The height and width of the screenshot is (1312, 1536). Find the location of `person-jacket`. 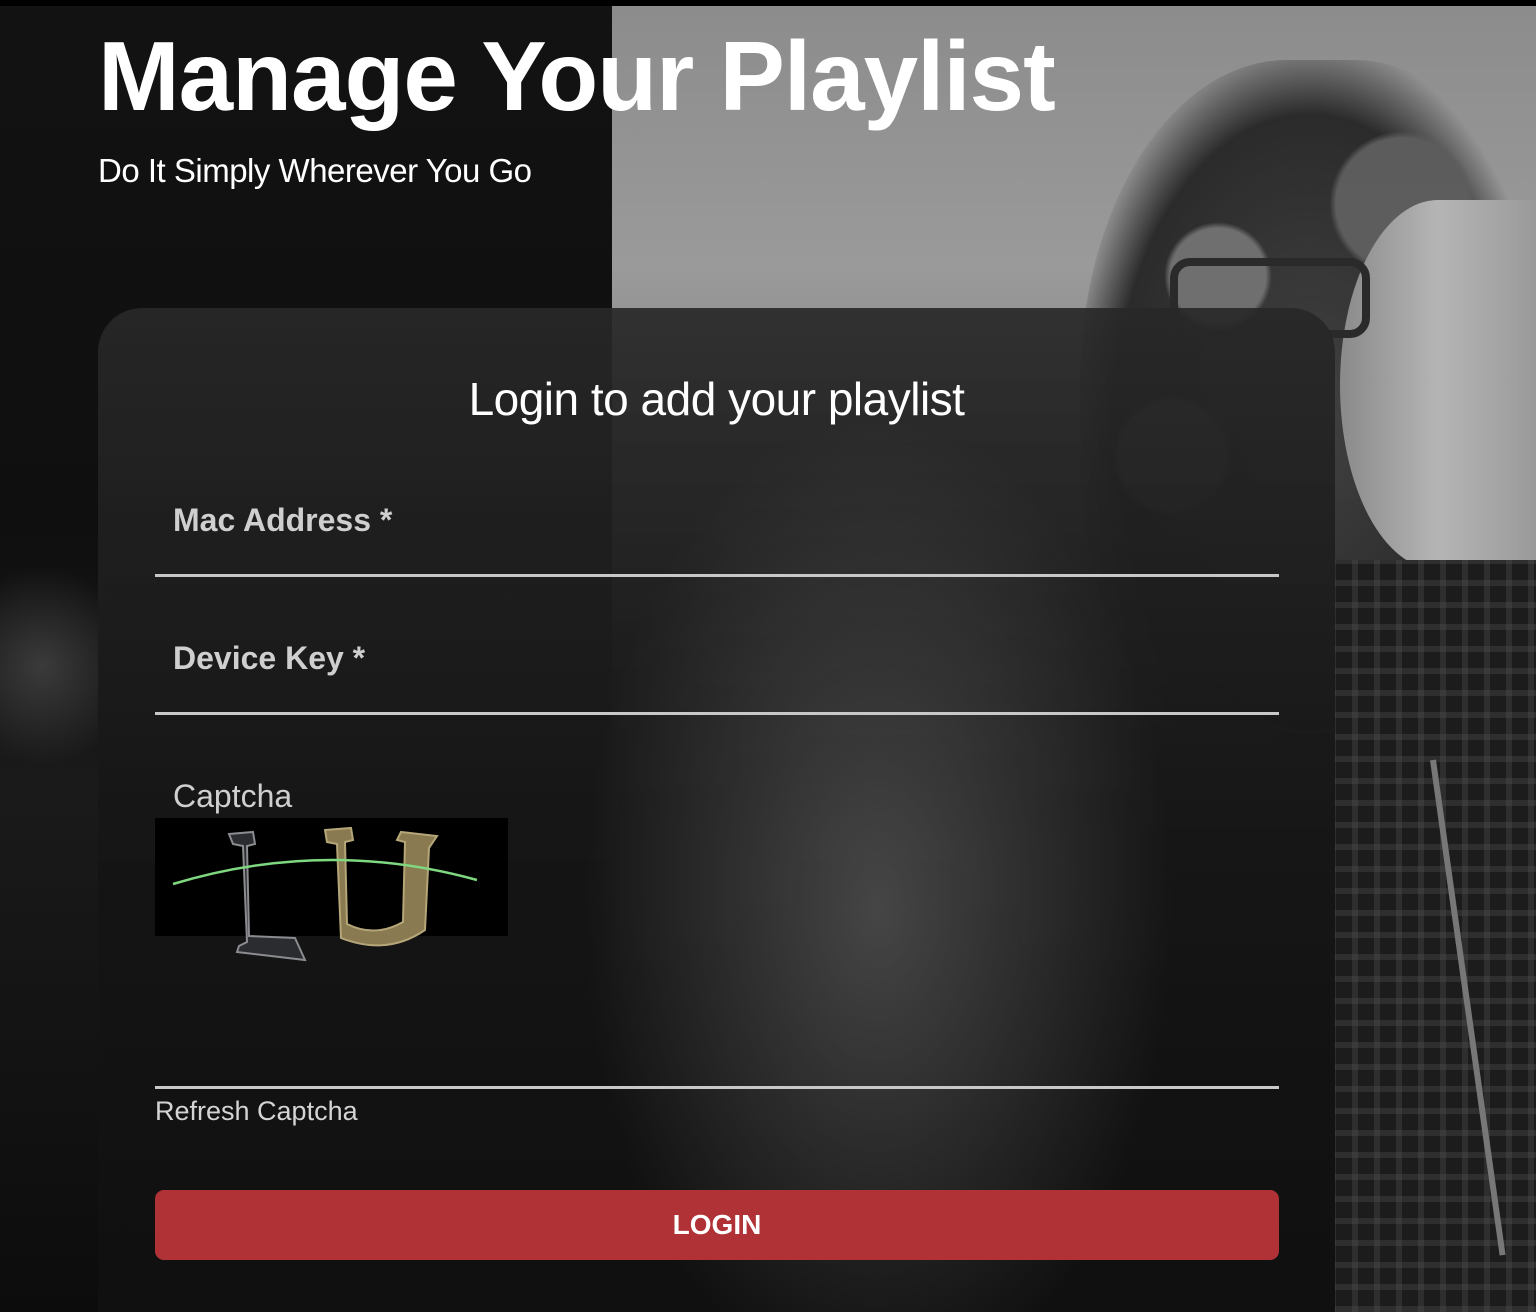

person-jacket is located at coordinates (1433, 936).